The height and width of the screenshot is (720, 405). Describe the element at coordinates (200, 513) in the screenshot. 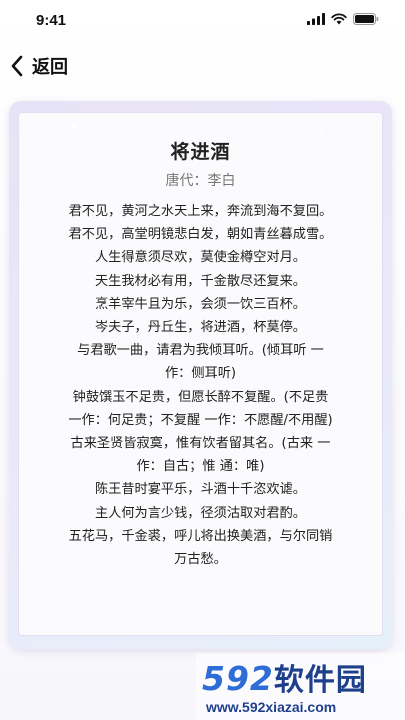

I see `poem-line: 主人何为言少钱，径须沽取对君酌。` at that location.